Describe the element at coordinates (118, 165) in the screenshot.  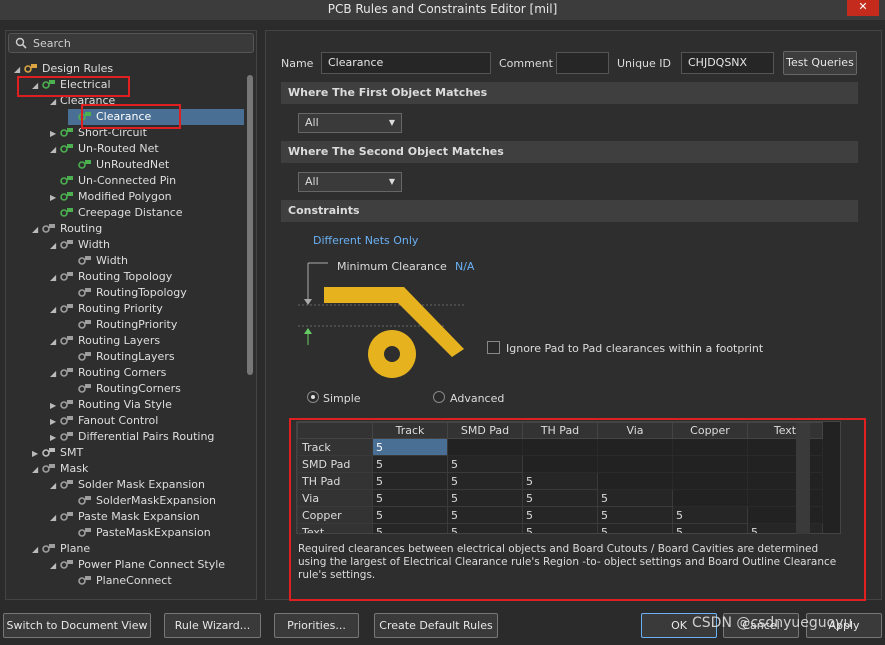
I see `tree-item: UnRoutedNet` at that location.